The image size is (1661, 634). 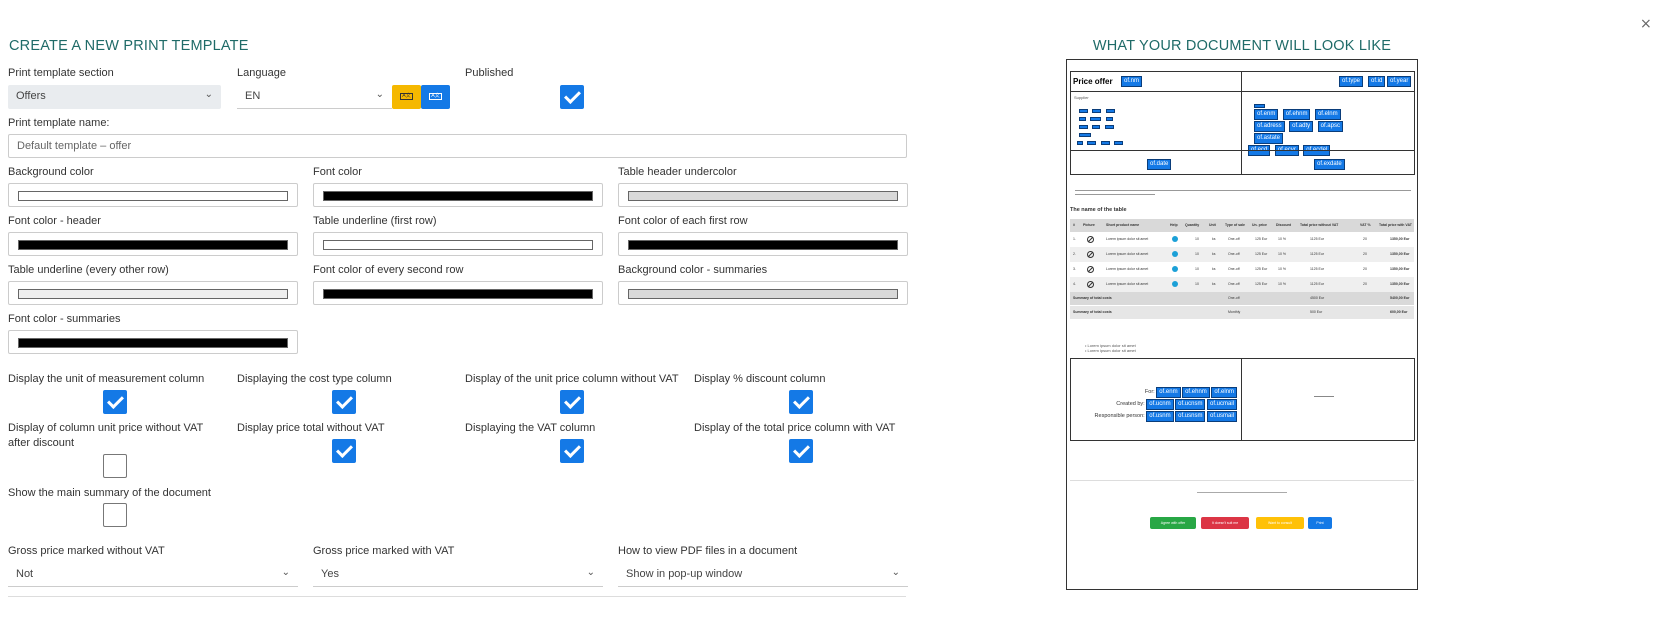 I want to click on preview-action-button: Agree with offer, so click(x=1173, y=523).